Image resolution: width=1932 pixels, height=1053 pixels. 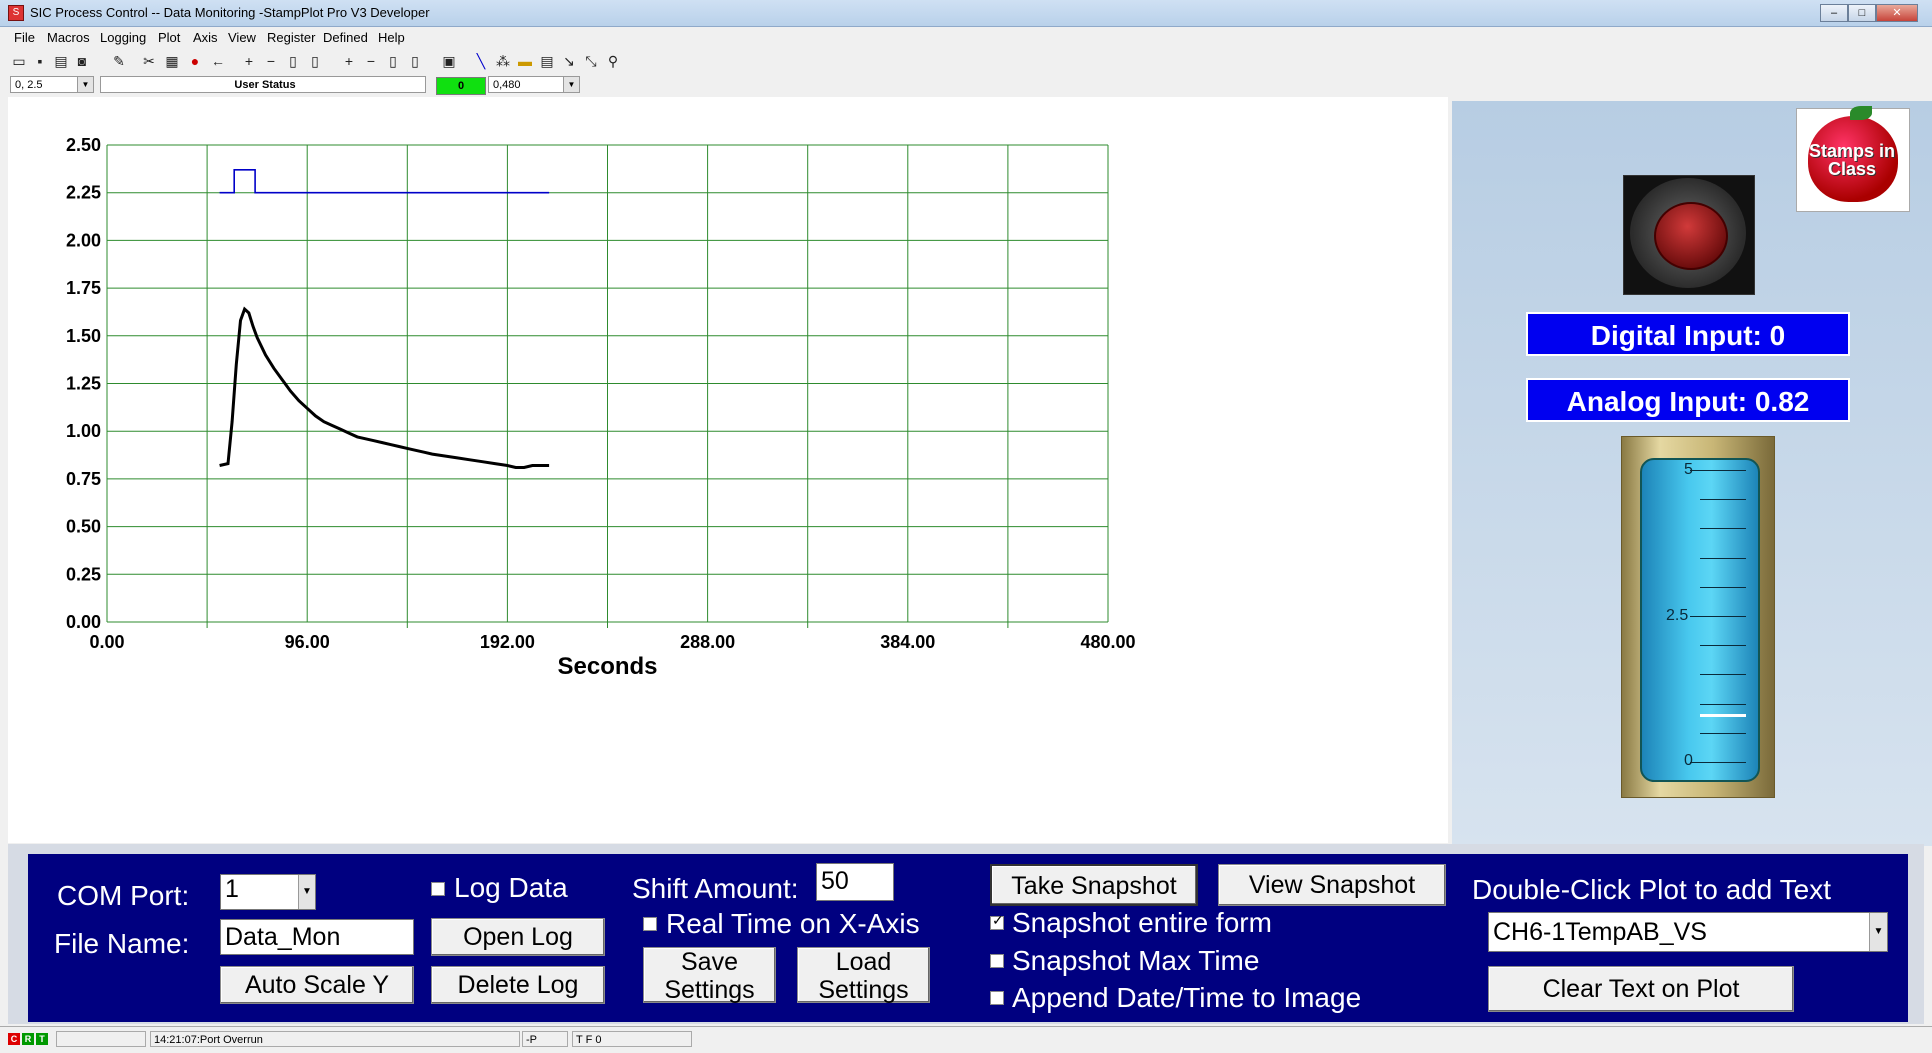 I want to click on cursor-icon: ▣, so click(x=449, y=61).